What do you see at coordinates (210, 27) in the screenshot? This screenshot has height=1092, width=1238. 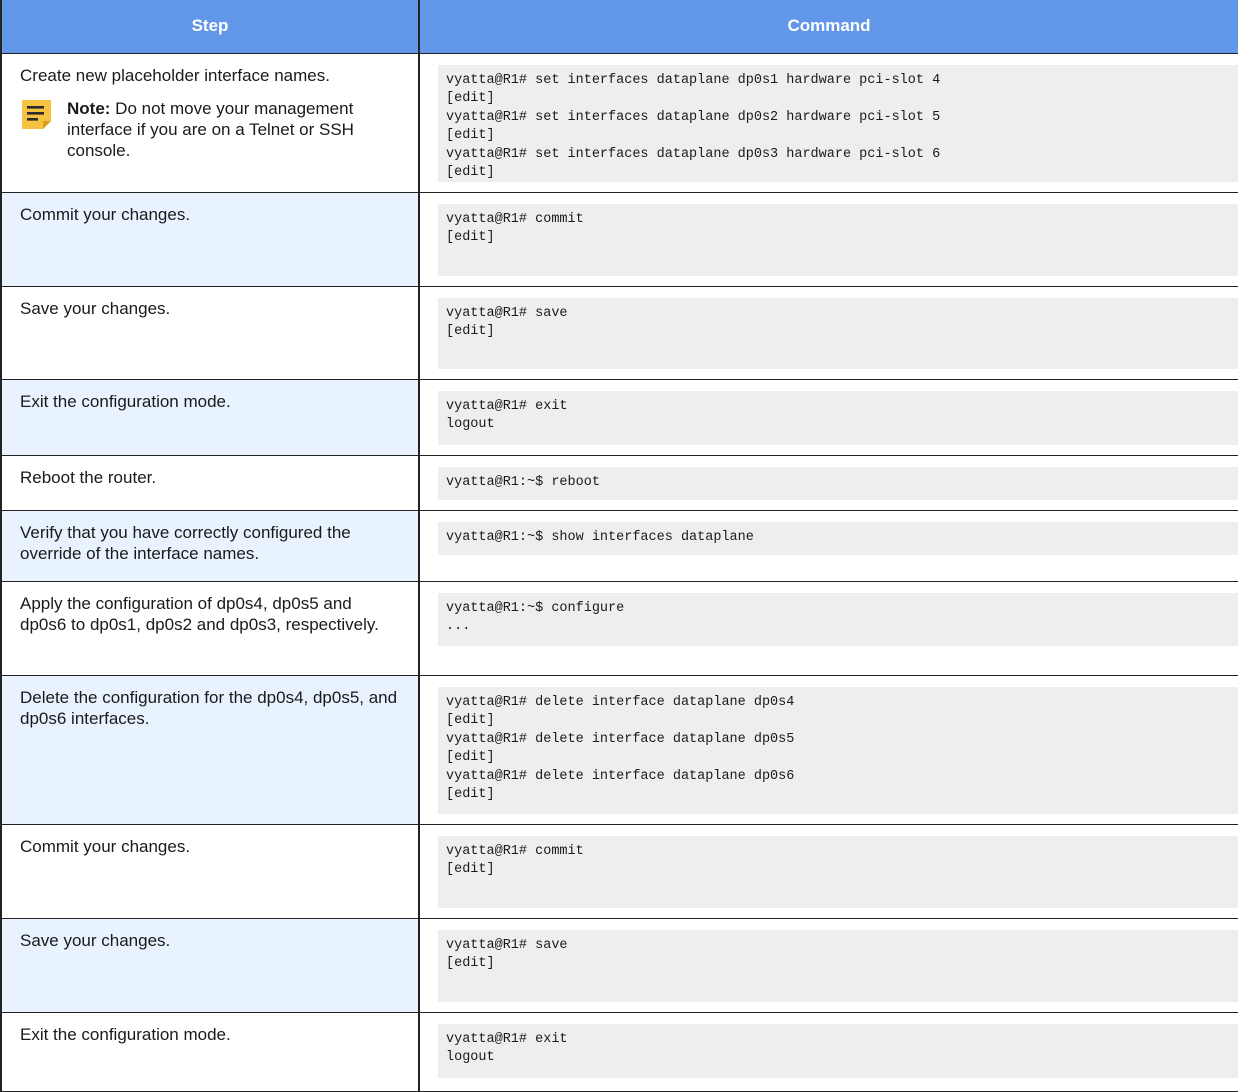 I see `step-column-header: Step` at bounding box center [210, 27].